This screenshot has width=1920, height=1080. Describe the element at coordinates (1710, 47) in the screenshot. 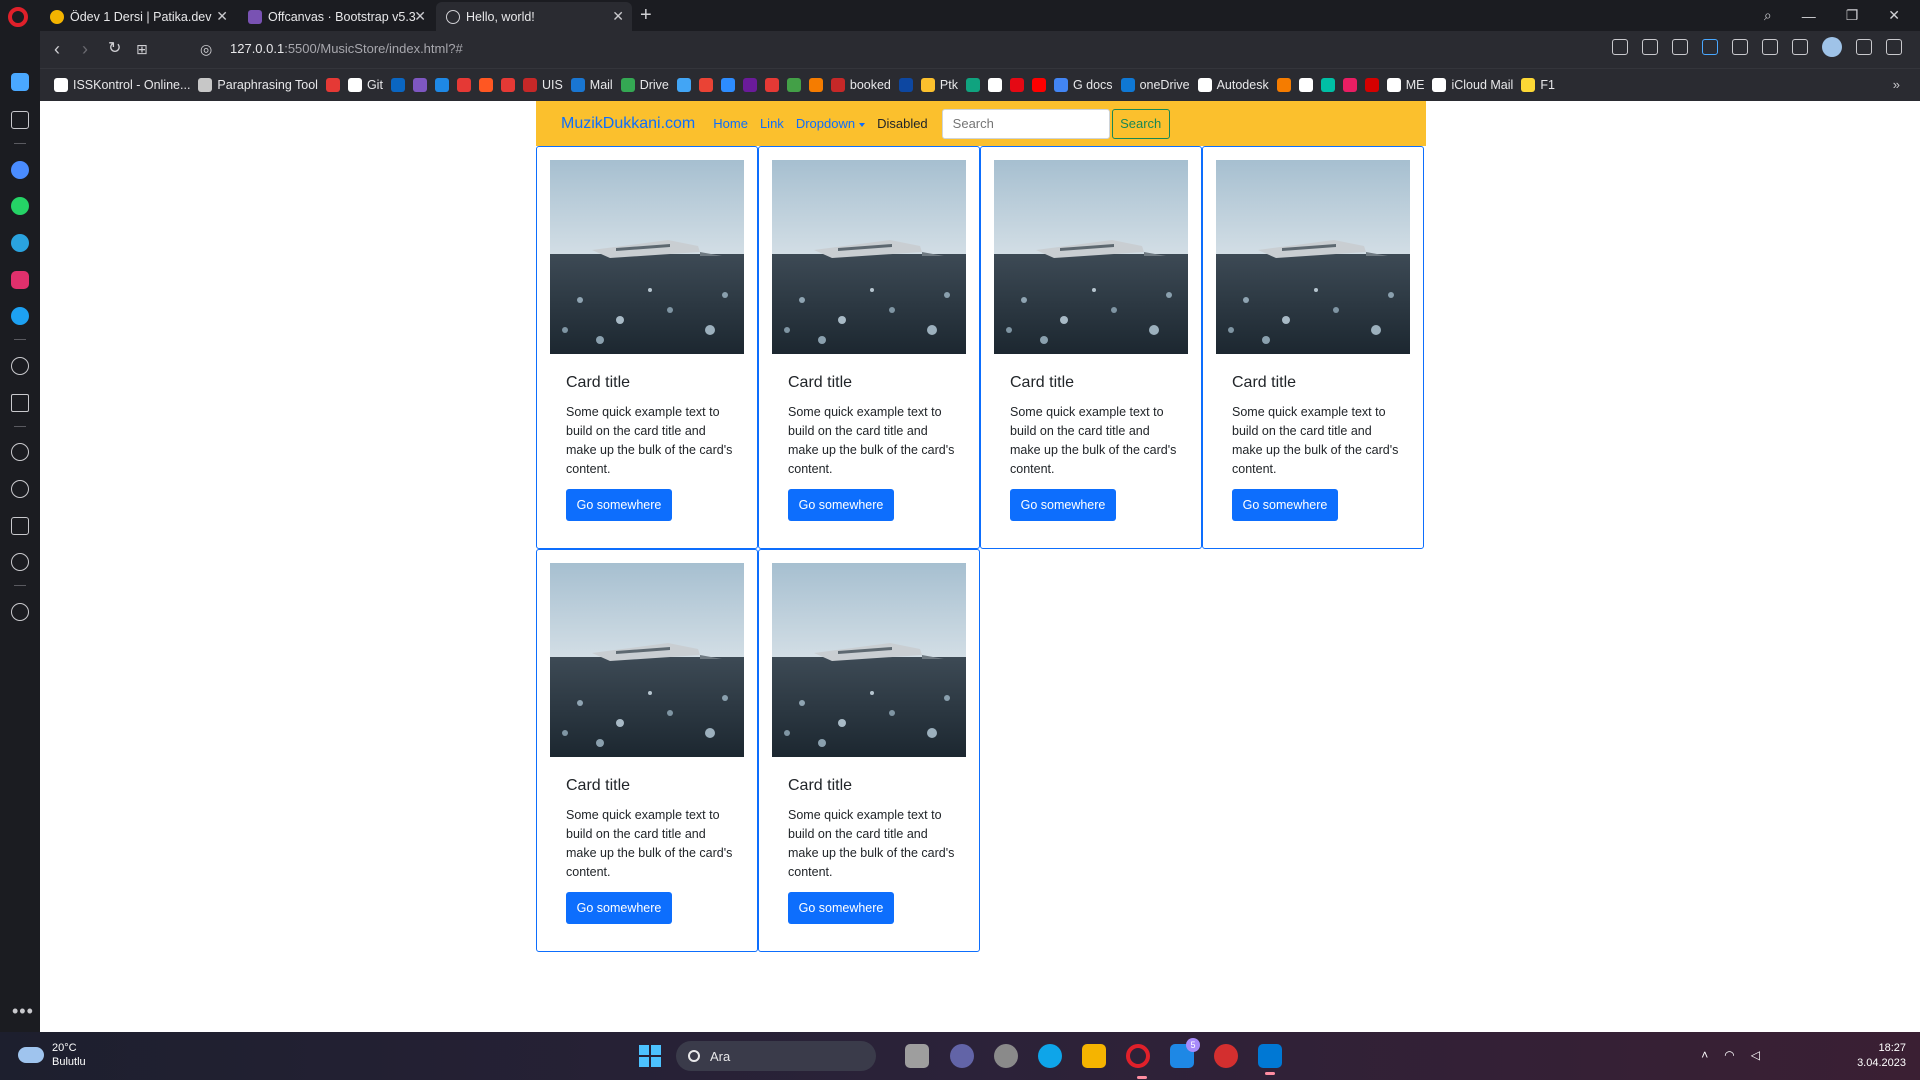

I see `vpn-shield-icon` at that location.